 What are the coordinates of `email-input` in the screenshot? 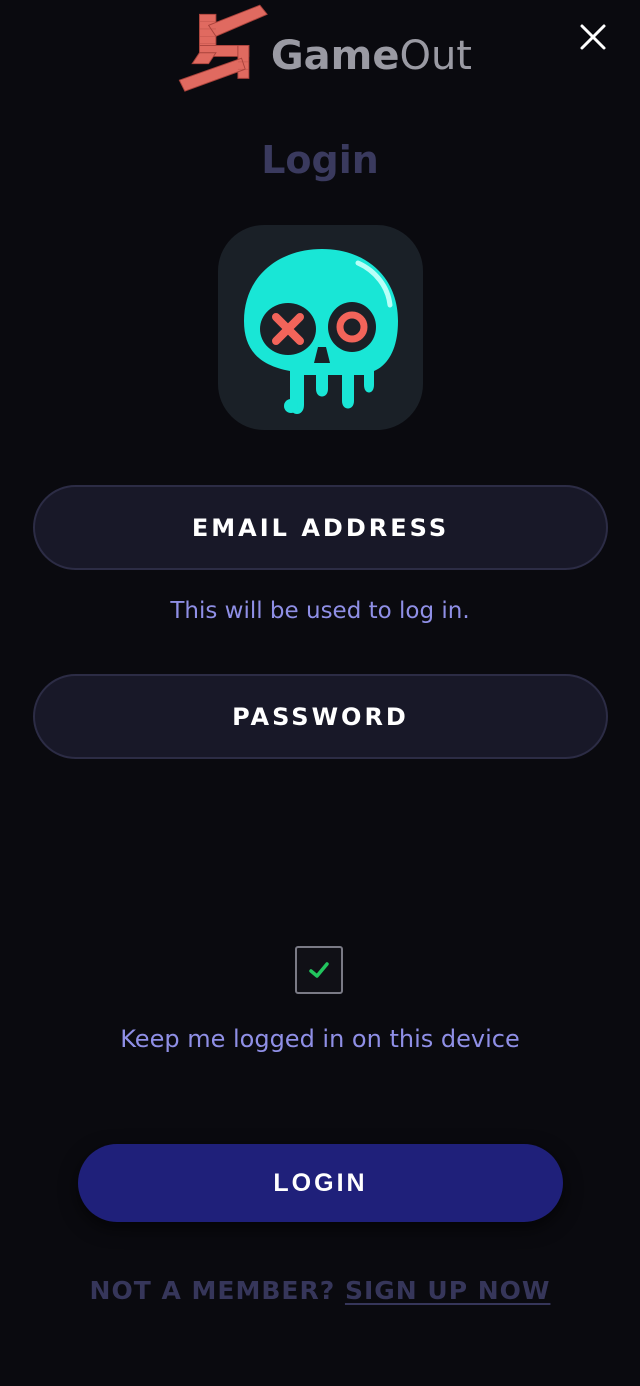 It's located at (320, 527).